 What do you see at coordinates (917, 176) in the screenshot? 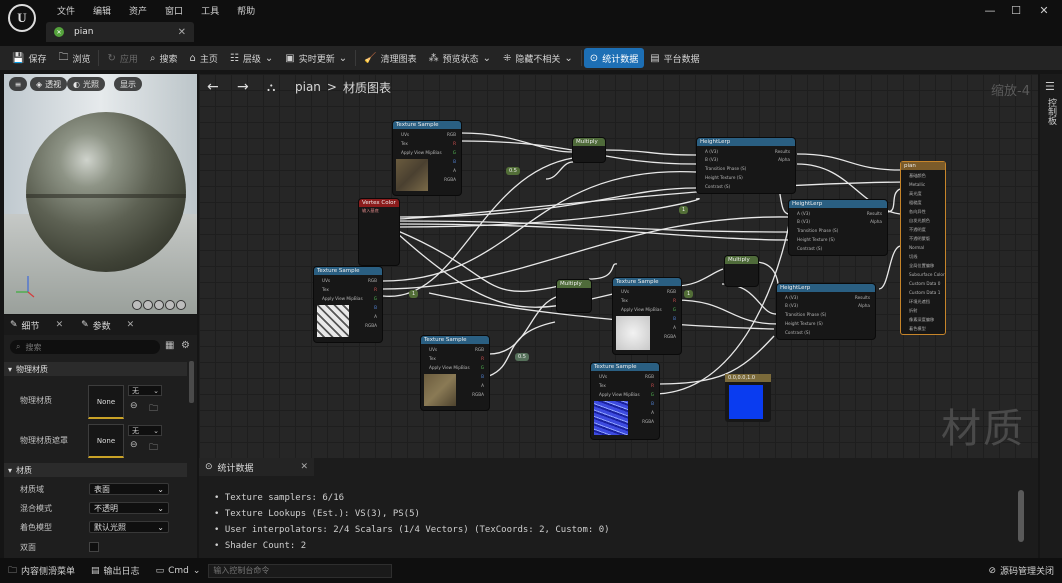
I see `result-pin: 基础颜色` at bounding box center [917, 176].